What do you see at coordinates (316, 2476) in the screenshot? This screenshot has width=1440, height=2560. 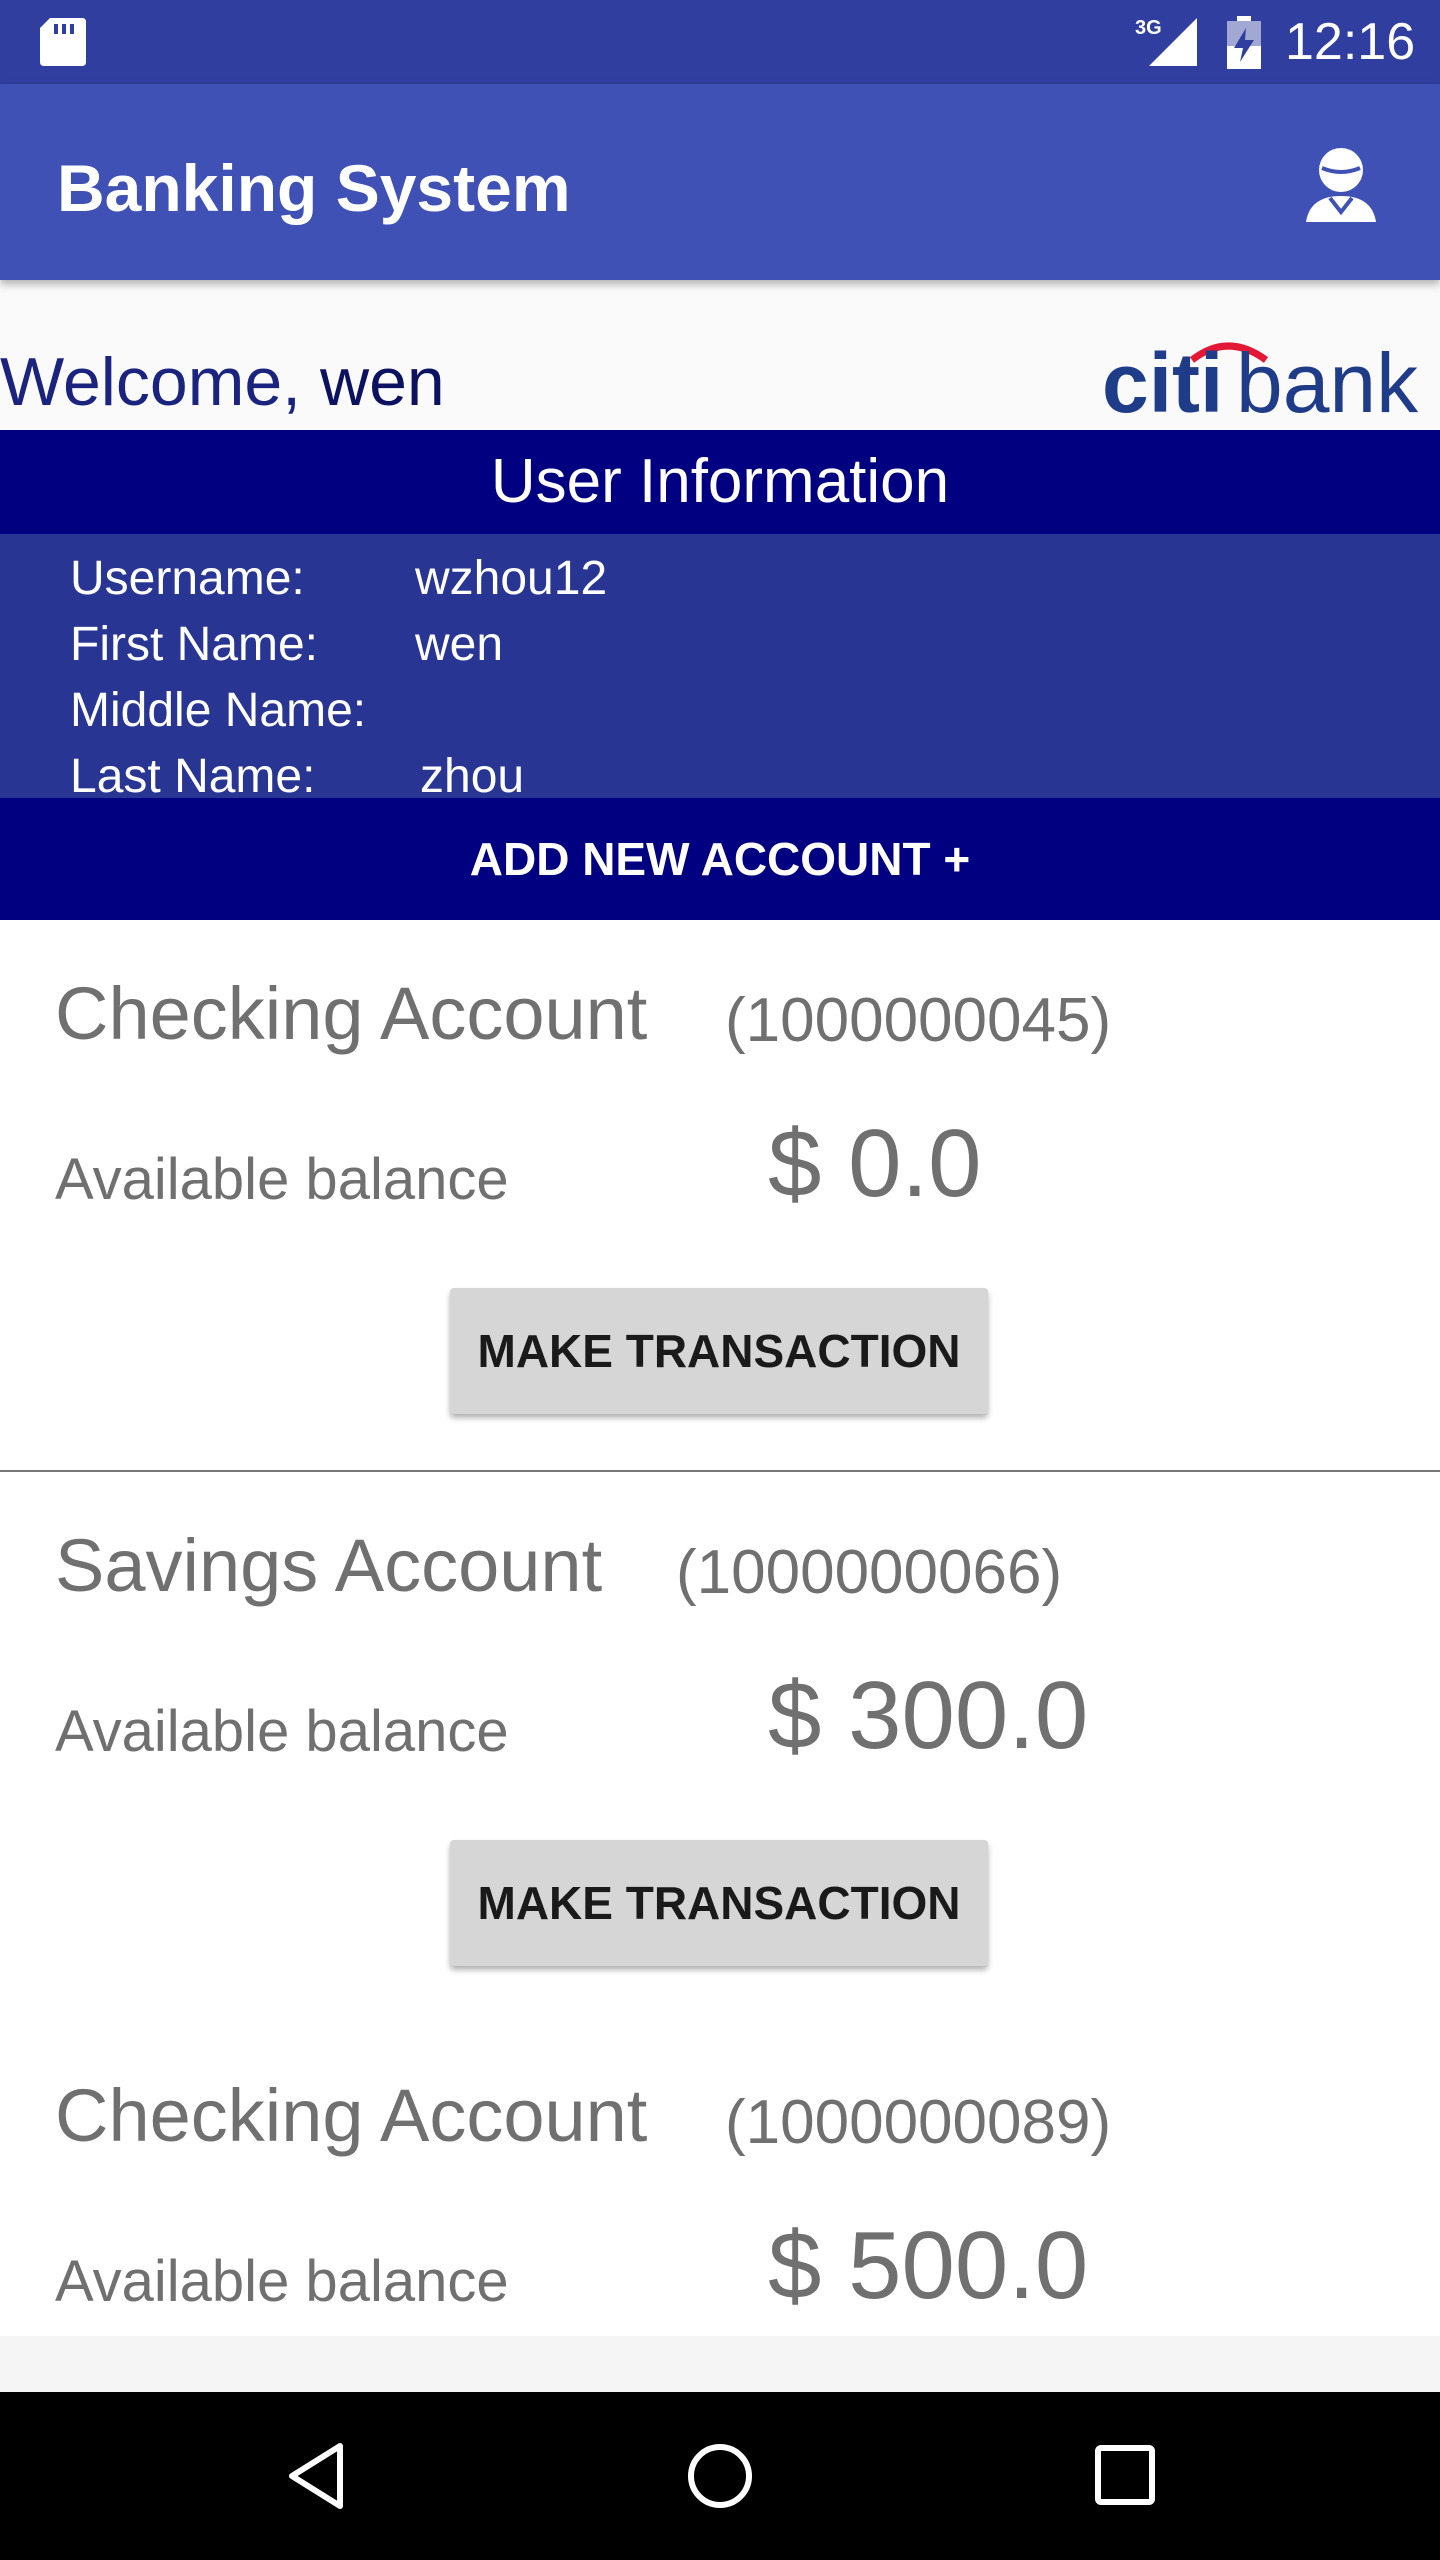 I see `back-icon` at bounding box center [316, 2476].